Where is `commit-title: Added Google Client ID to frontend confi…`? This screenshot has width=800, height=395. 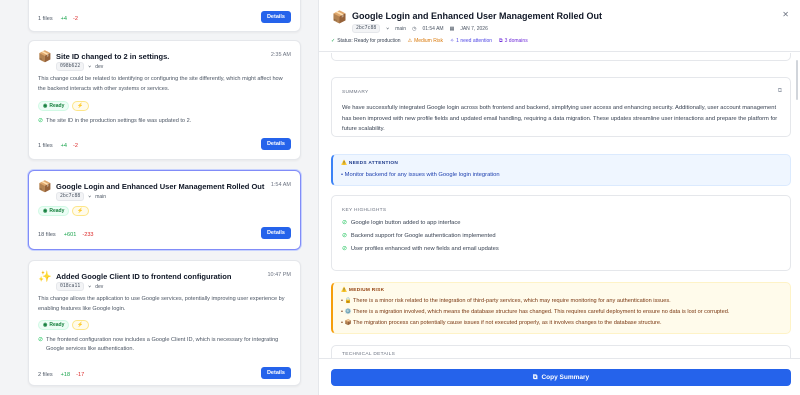 commit-title: Added Google Client ID to frontend confi… is located at coordinates (144, 276).